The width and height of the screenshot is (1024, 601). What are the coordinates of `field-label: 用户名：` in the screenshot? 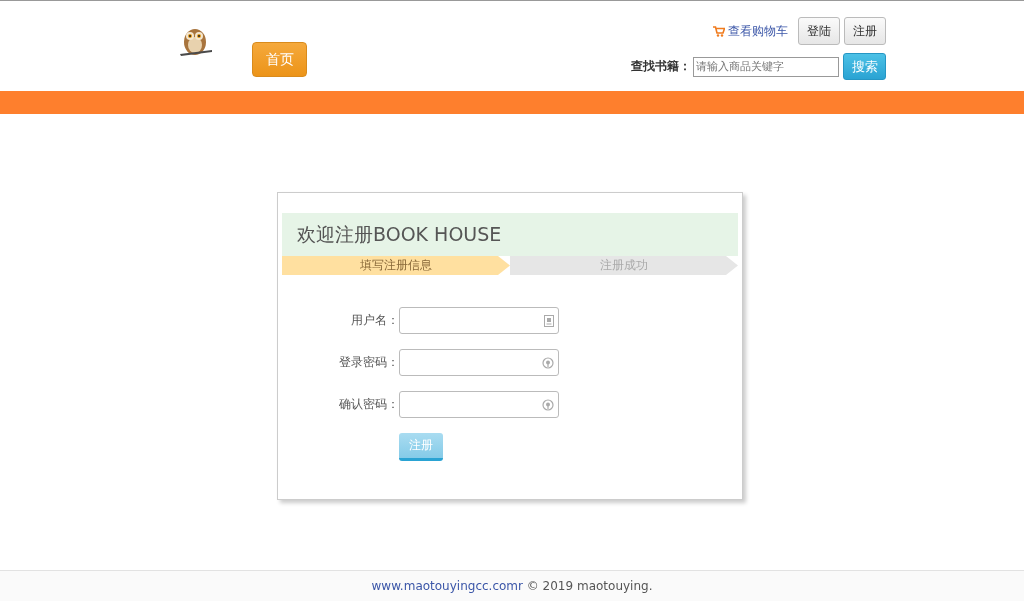 It's located at (374, 320).